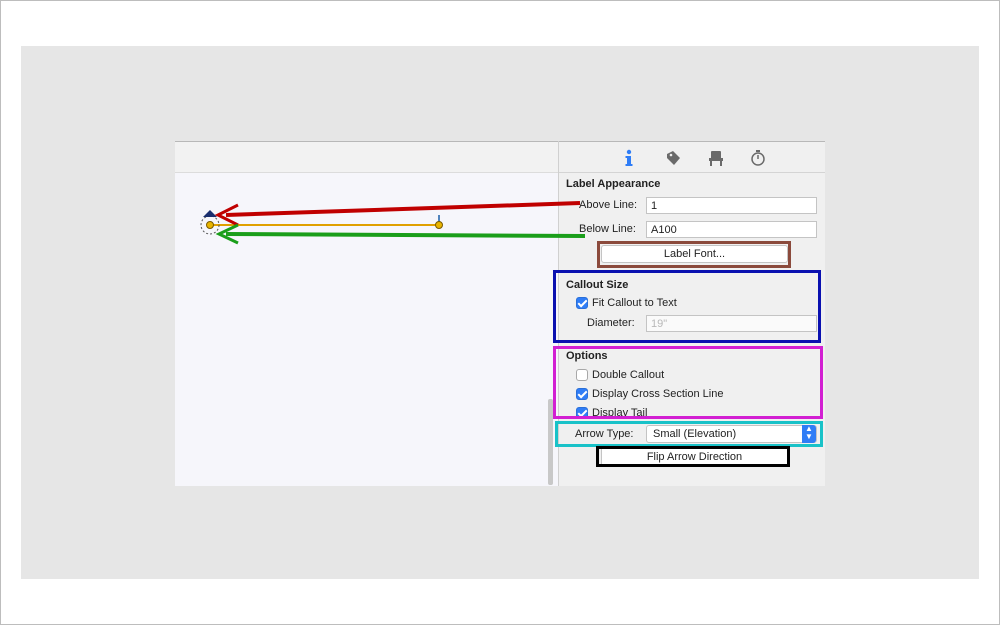  Describe the element at coordinates (400, 234) in the screenshot. I see `green-annotation-arrow` at that location.